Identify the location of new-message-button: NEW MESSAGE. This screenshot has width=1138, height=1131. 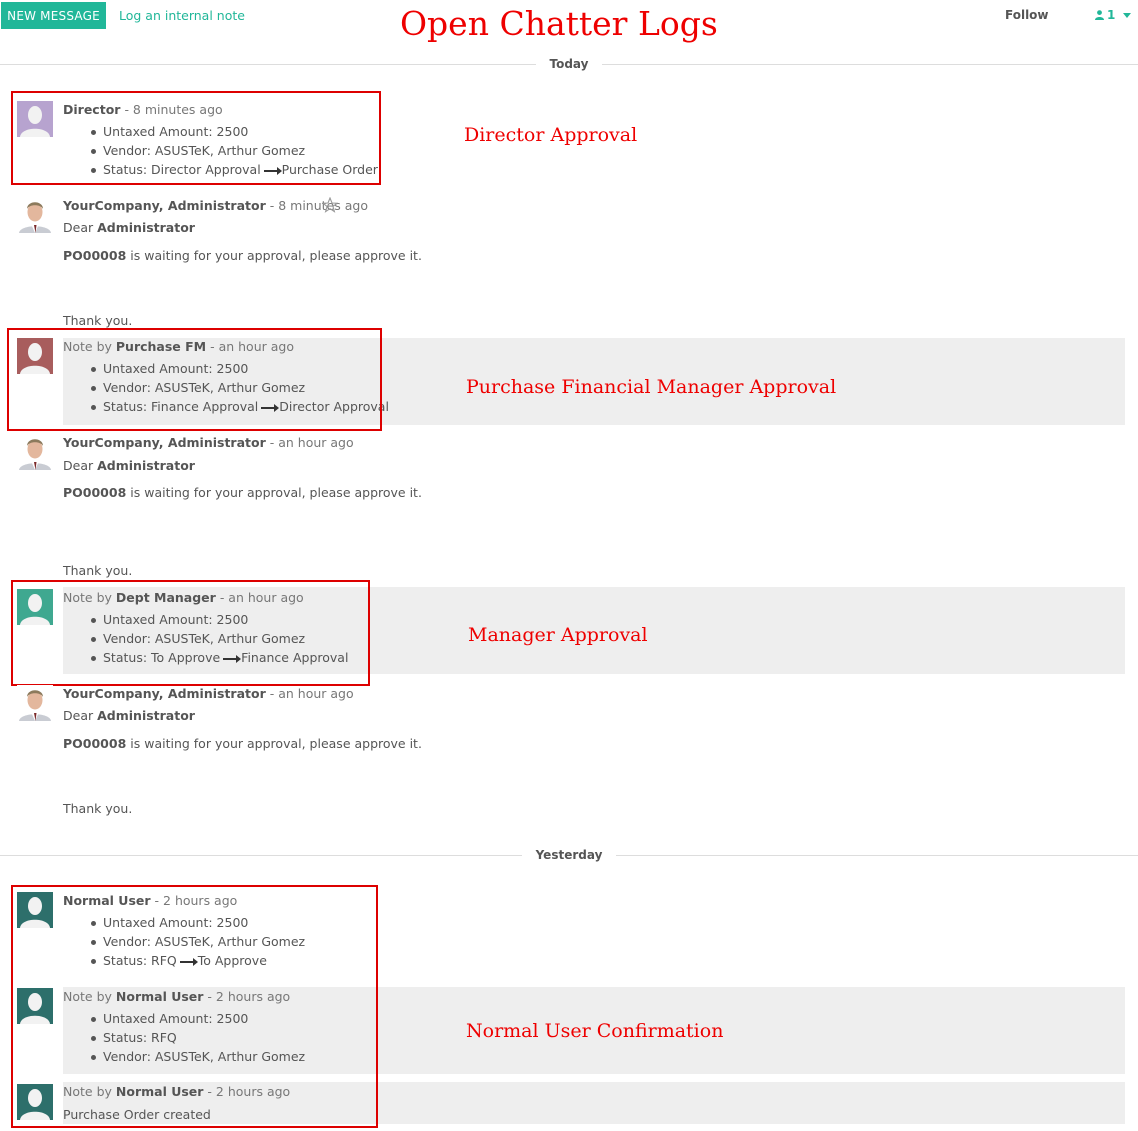
(53, 15).